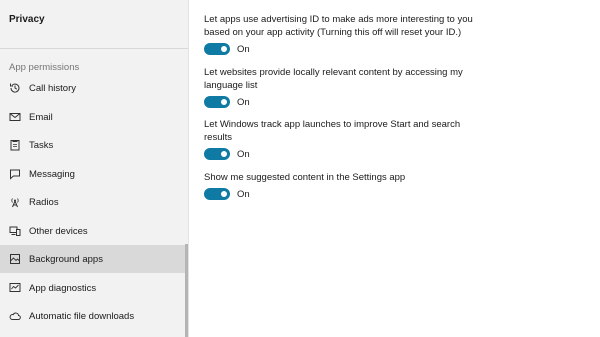 The height and width of the screenshot is (337, 600). Describe the element at coordinates (27, 19) in the screenshot. I see `sidebar-title: Privacy` at that location.